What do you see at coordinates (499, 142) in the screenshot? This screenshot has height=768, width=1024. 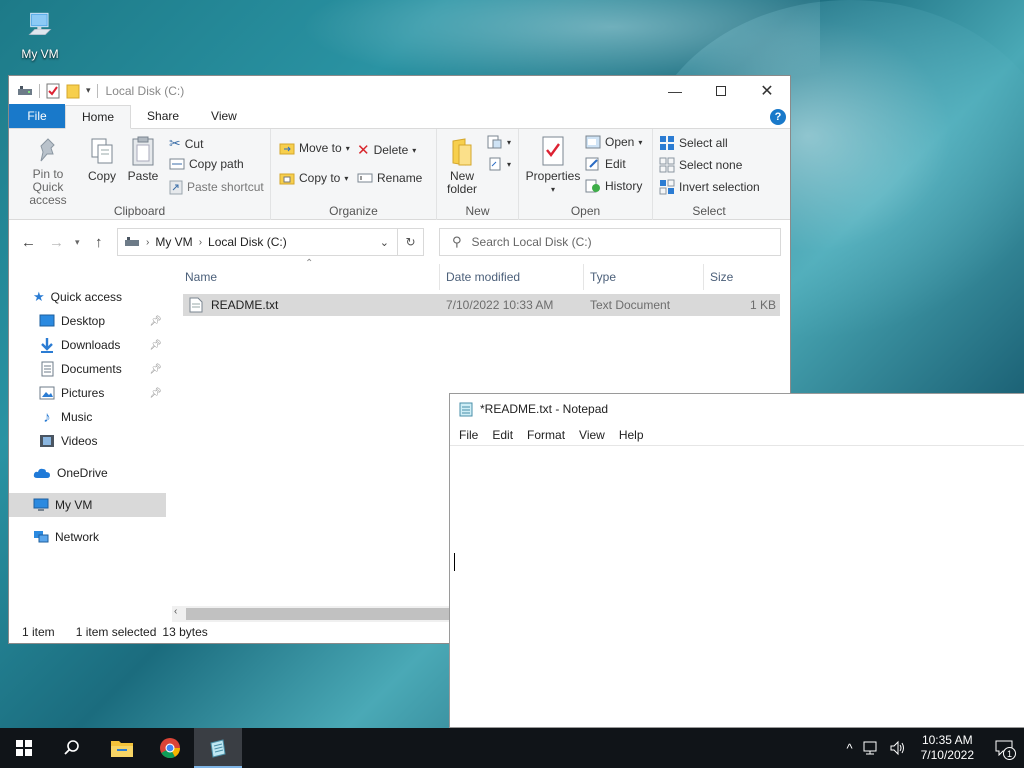 I see `new-item-button: ▾` at bounding box center [499, 142].